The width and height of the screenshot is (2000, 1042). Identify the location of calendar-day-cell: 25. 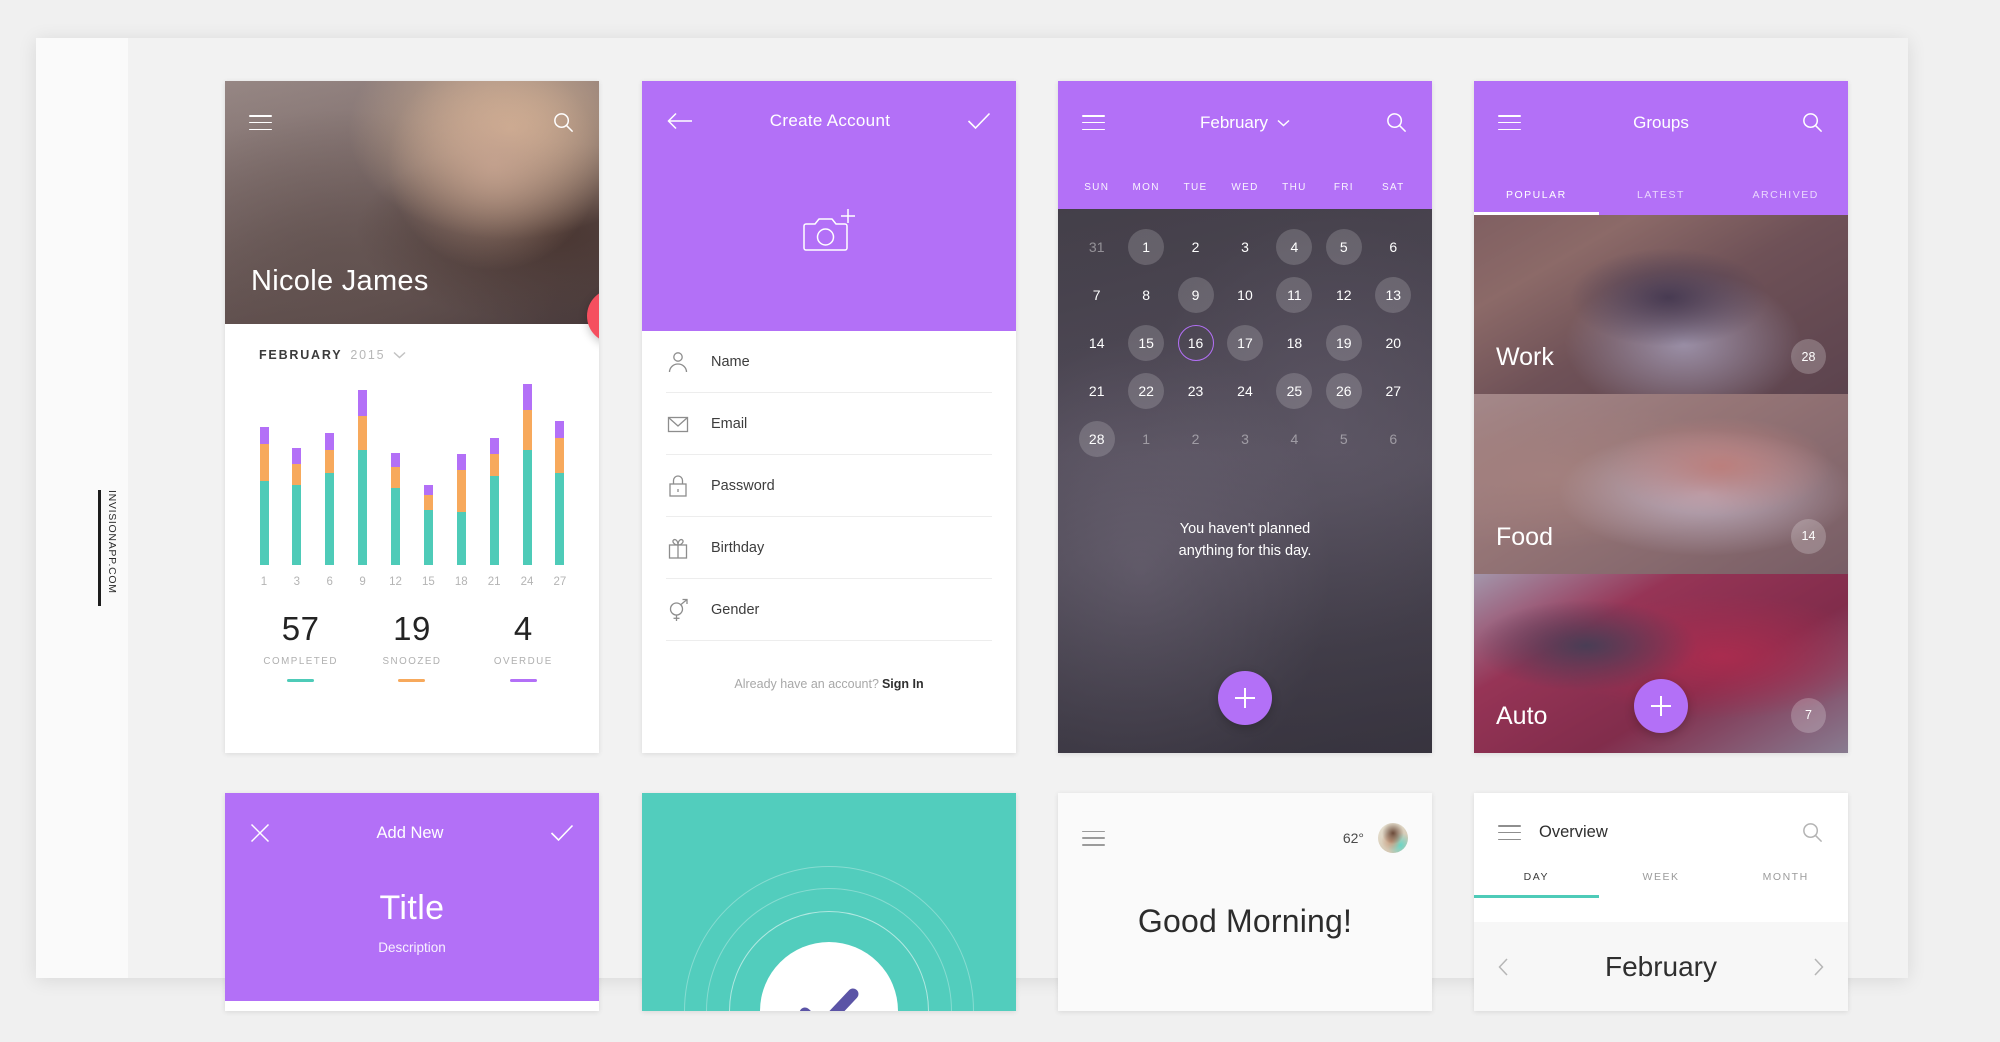
(1294, 391).